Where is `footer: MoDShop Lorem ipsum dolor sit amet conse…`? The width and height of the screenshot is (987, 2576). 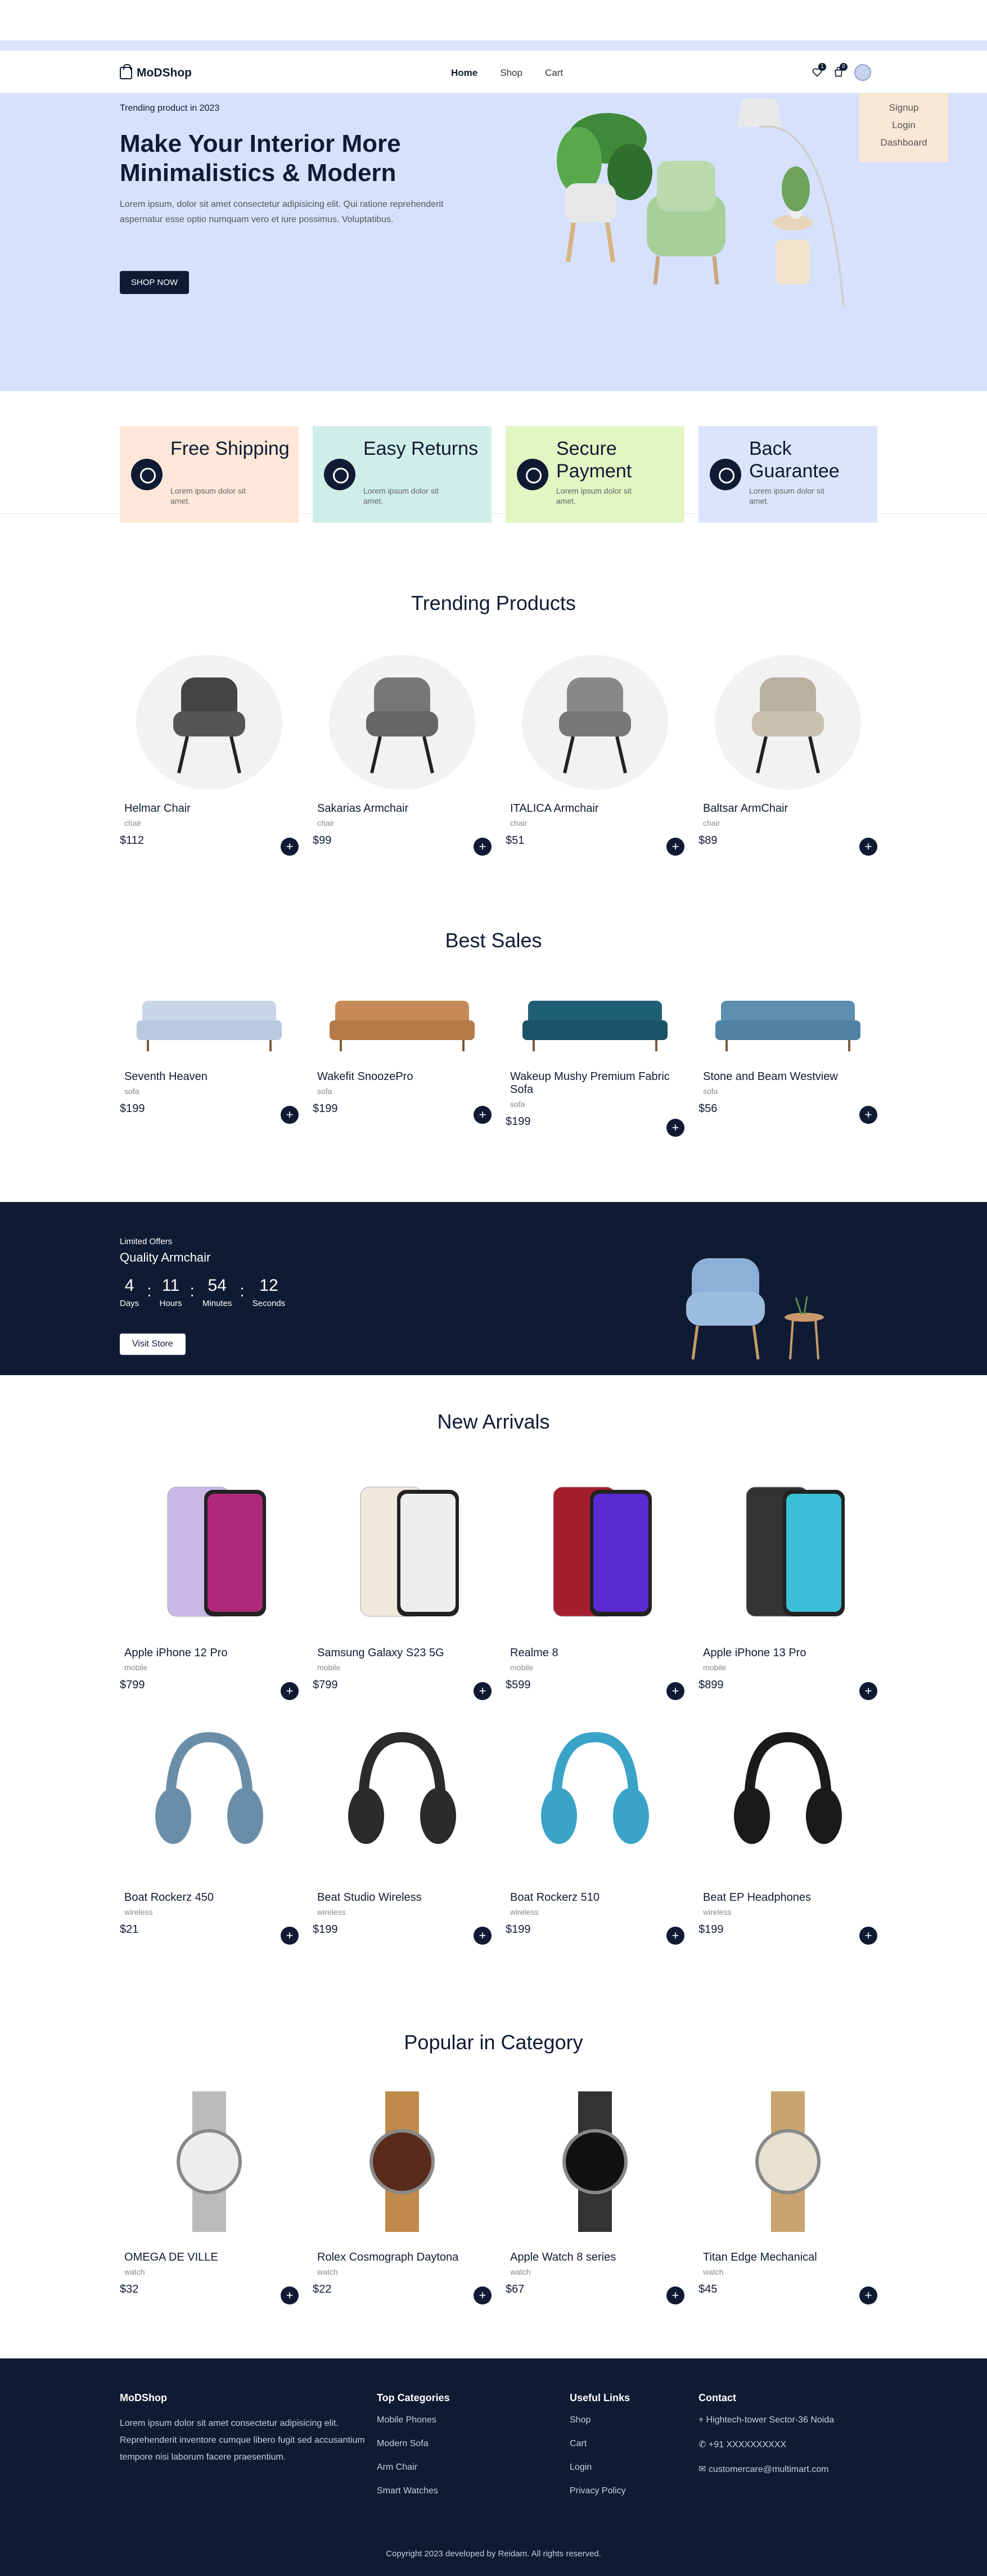 footer: MoDShop Lorem ipsum dolor sit amet conse… is located at coordinates (493, 2467).